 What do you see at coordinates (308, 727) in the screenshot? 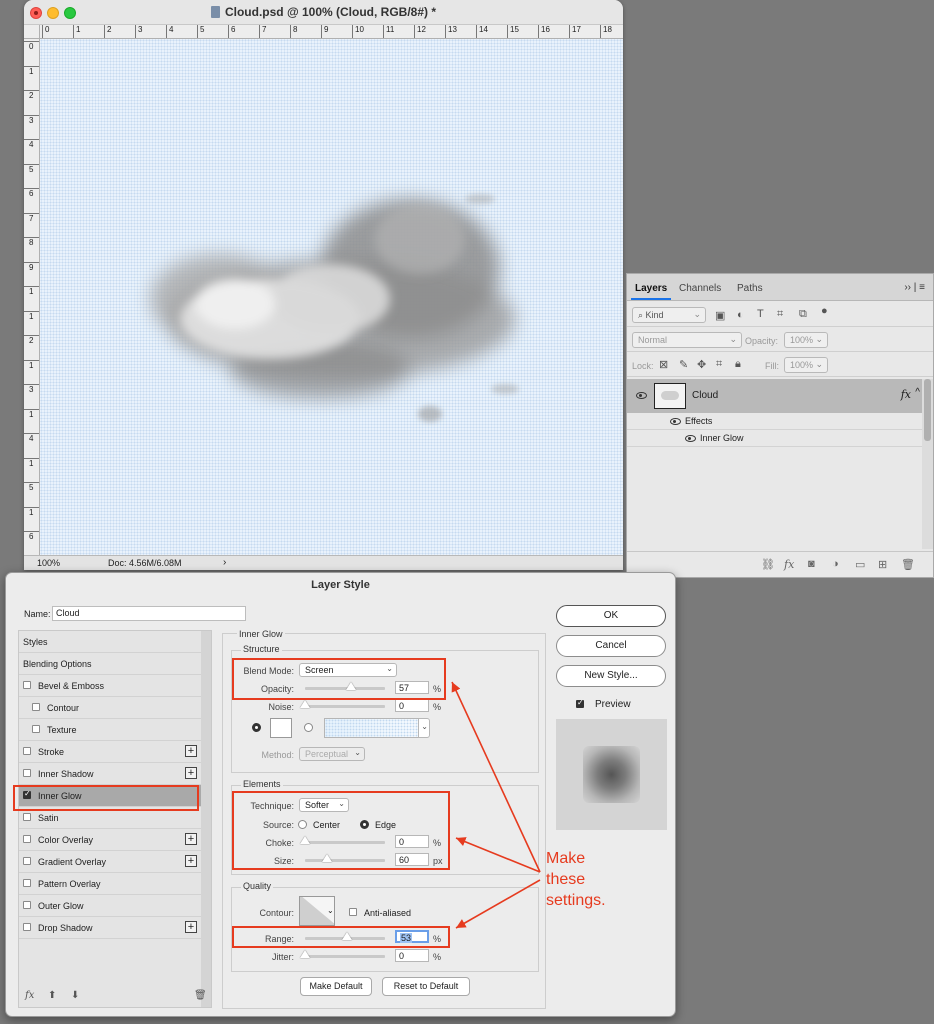
I see `gradient-radio` at bounding box center [308, 727].